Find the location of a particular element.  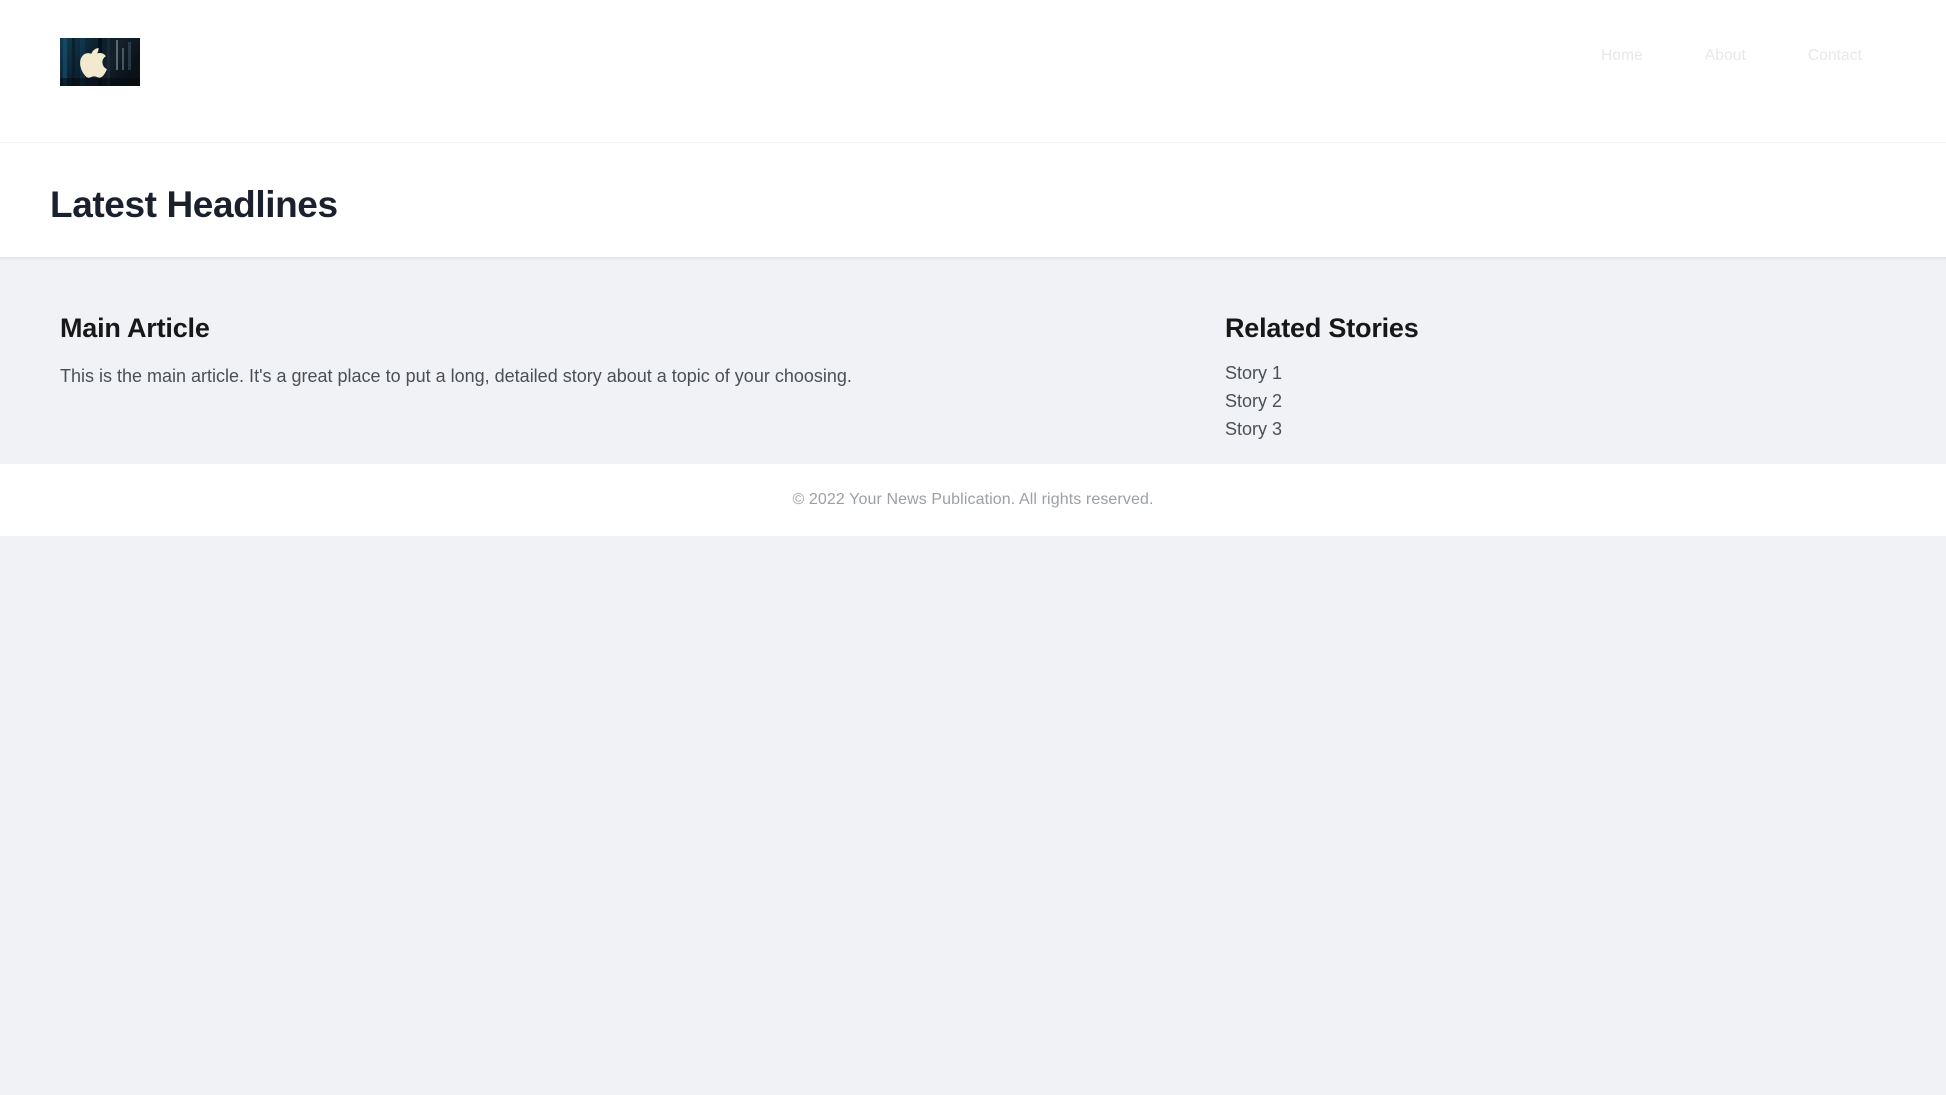

nav-link-about: About is located at coordinates (1725, 56).